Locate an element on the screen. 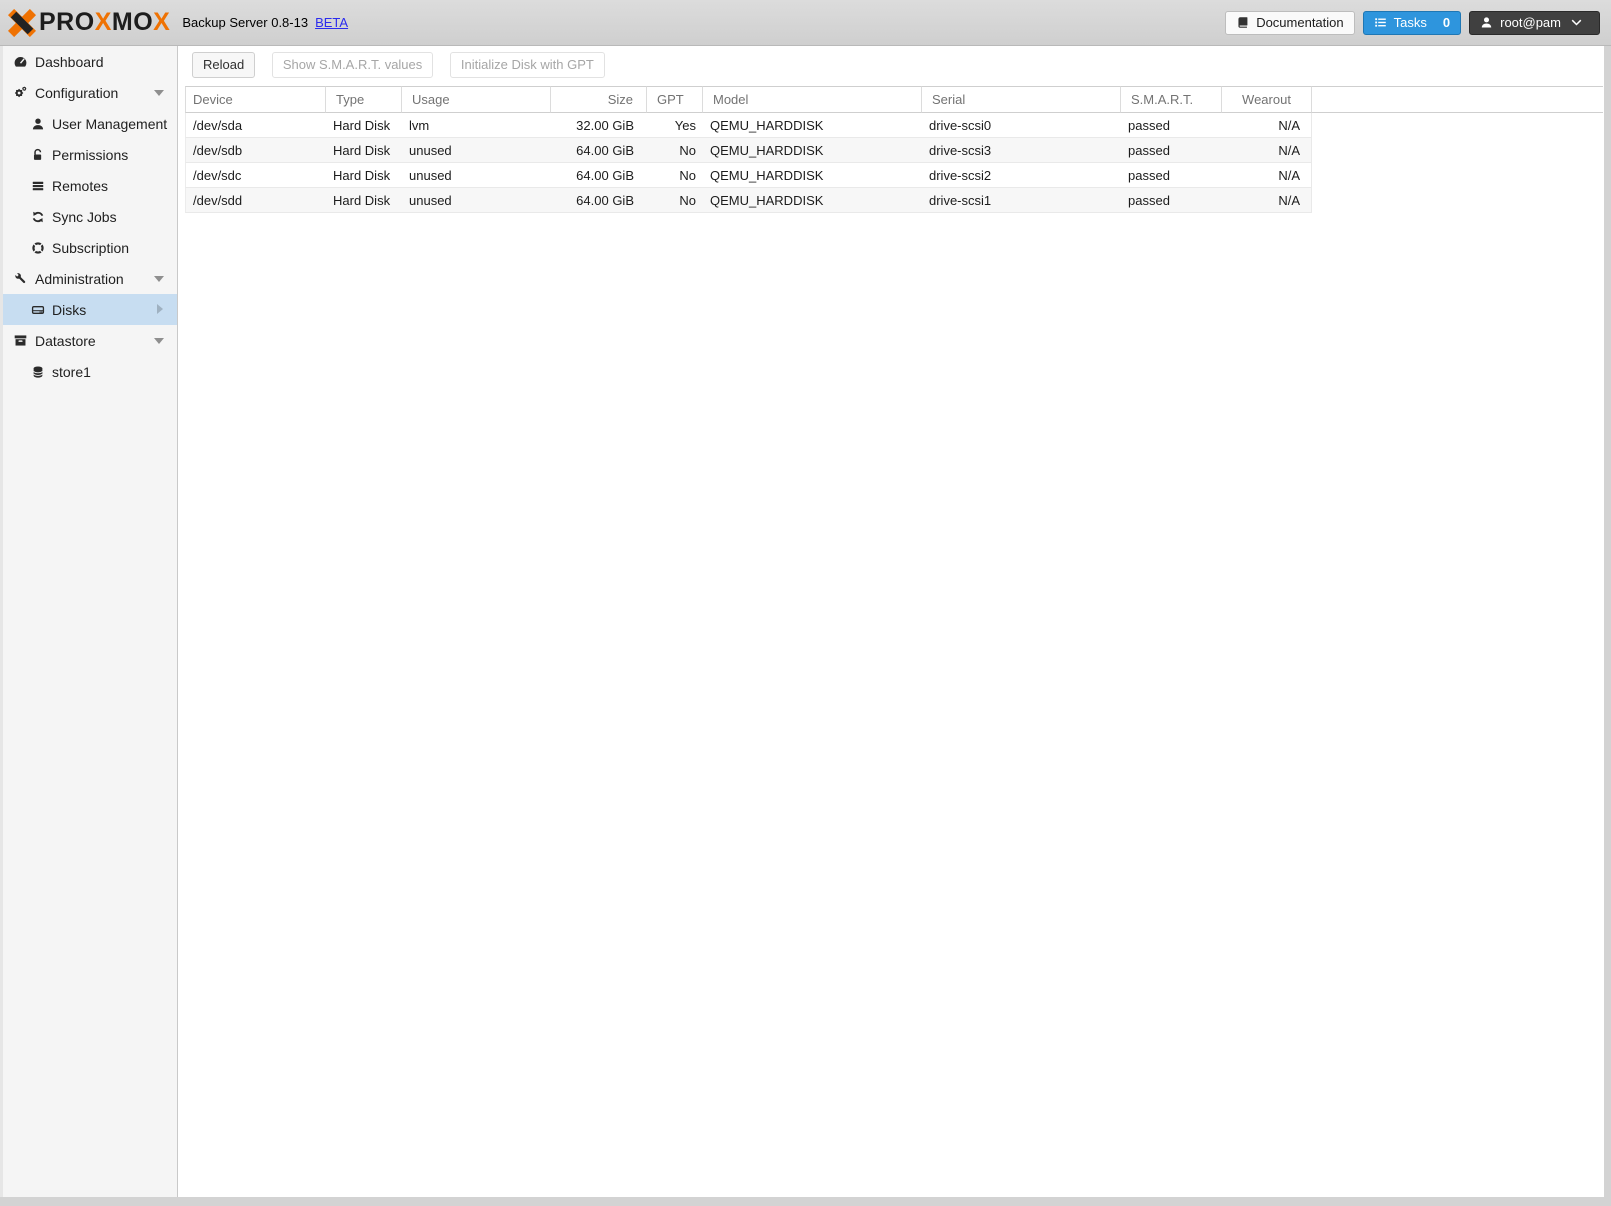  archive-box-icon is located at coordinates (20, 341).